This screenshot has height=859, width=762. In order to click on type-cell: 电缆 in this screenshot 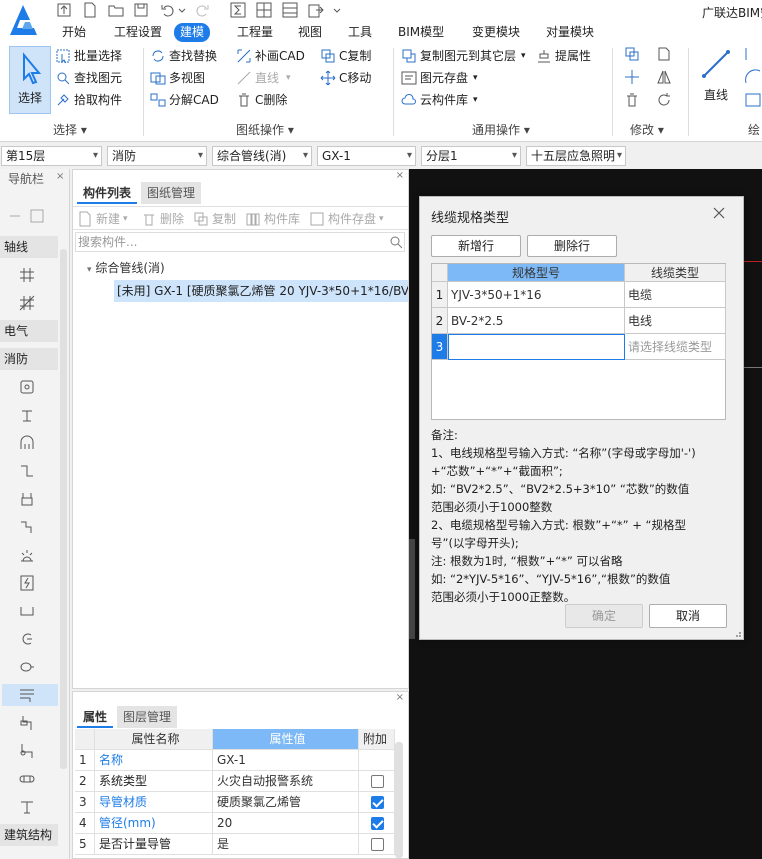, I will do `click(675, 295)`.